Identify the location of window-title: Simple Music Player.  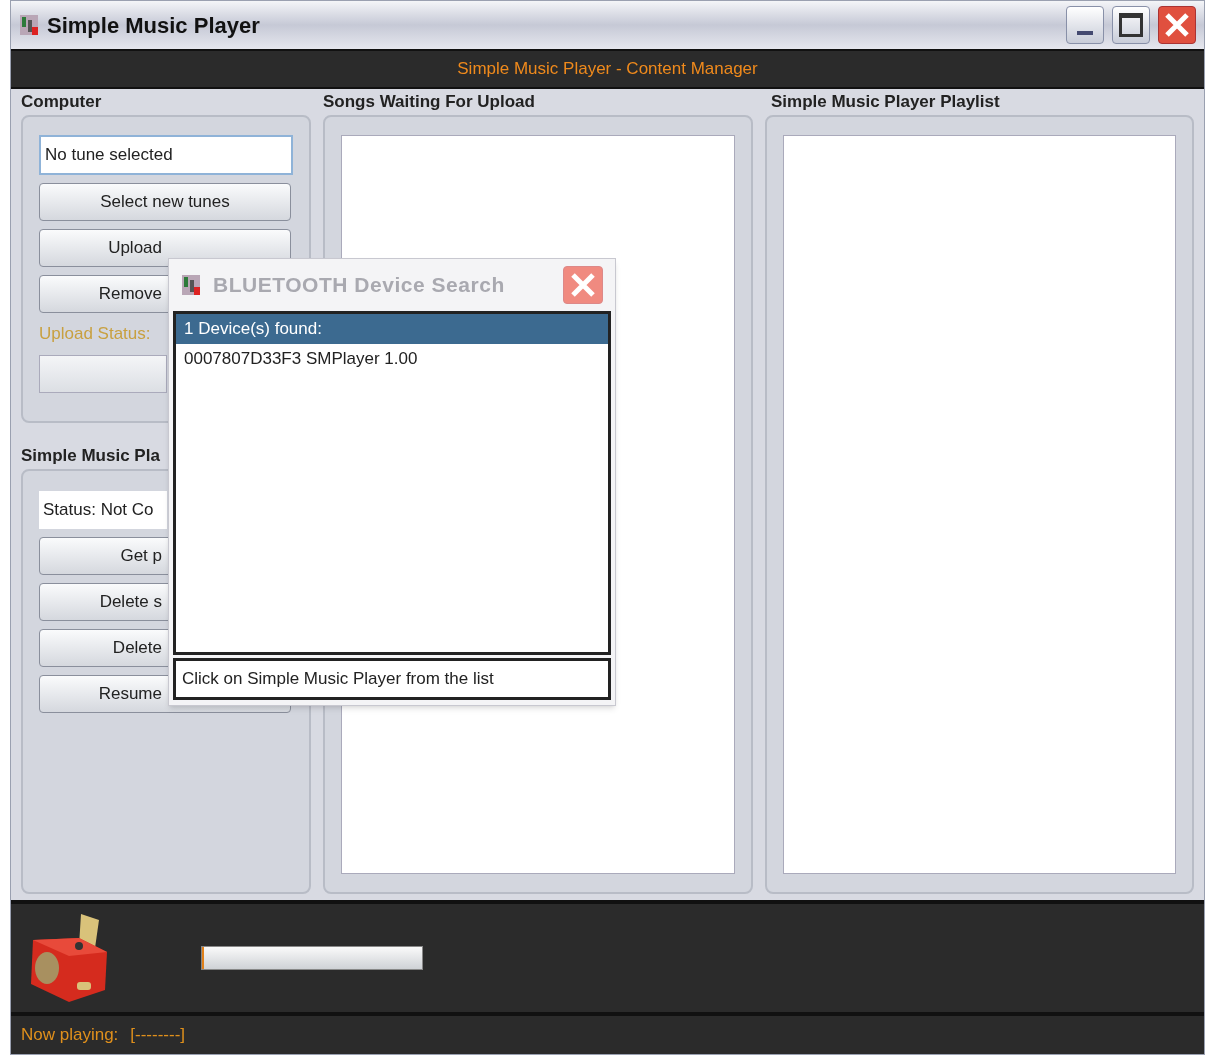
(154, 25).